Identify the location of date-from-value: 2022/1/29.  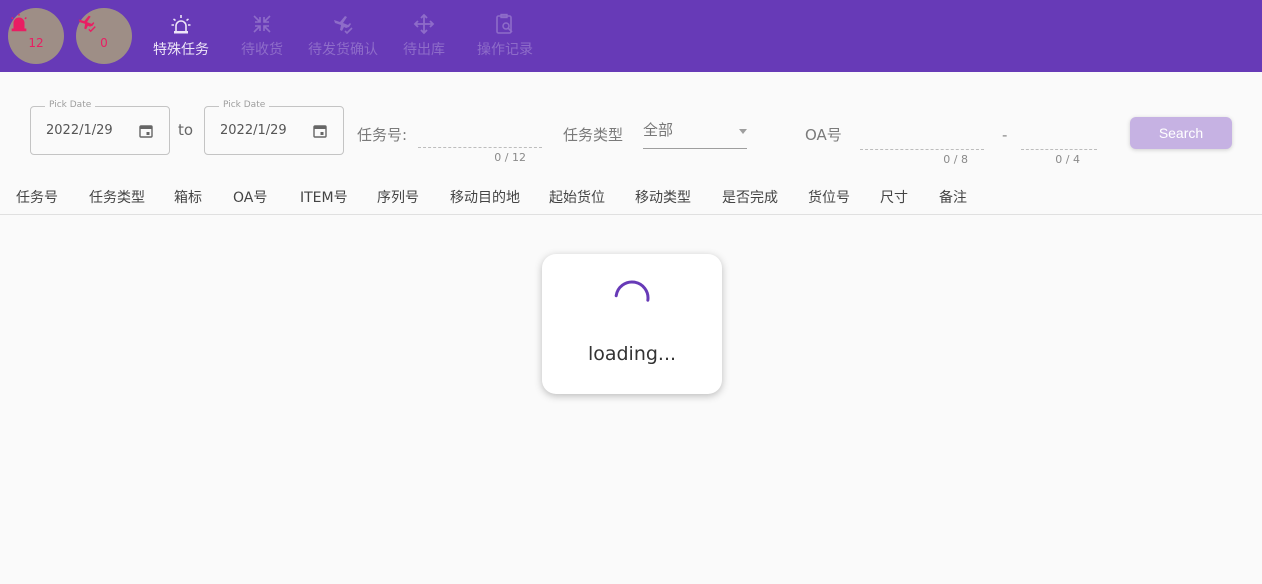
(79, 130).